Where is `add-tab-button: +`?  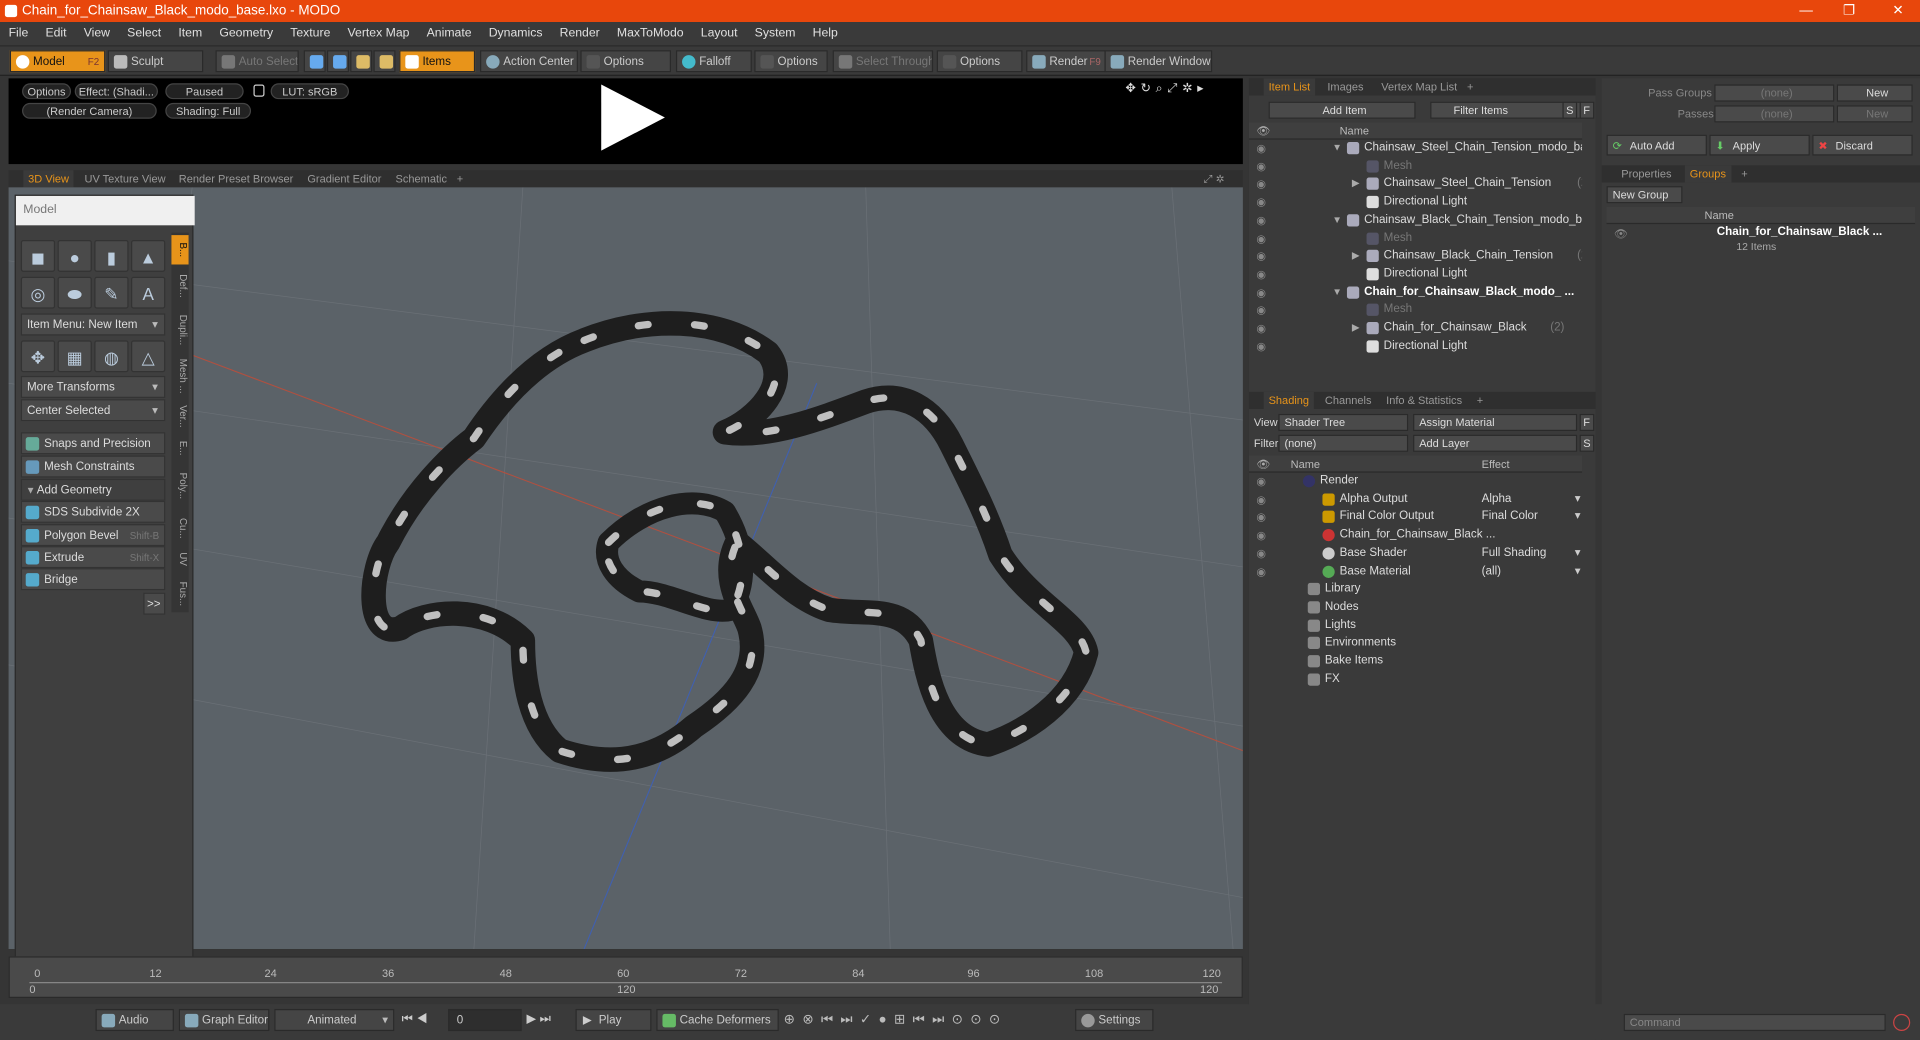
add-tab-button: + is located at coordinates (460, 178).